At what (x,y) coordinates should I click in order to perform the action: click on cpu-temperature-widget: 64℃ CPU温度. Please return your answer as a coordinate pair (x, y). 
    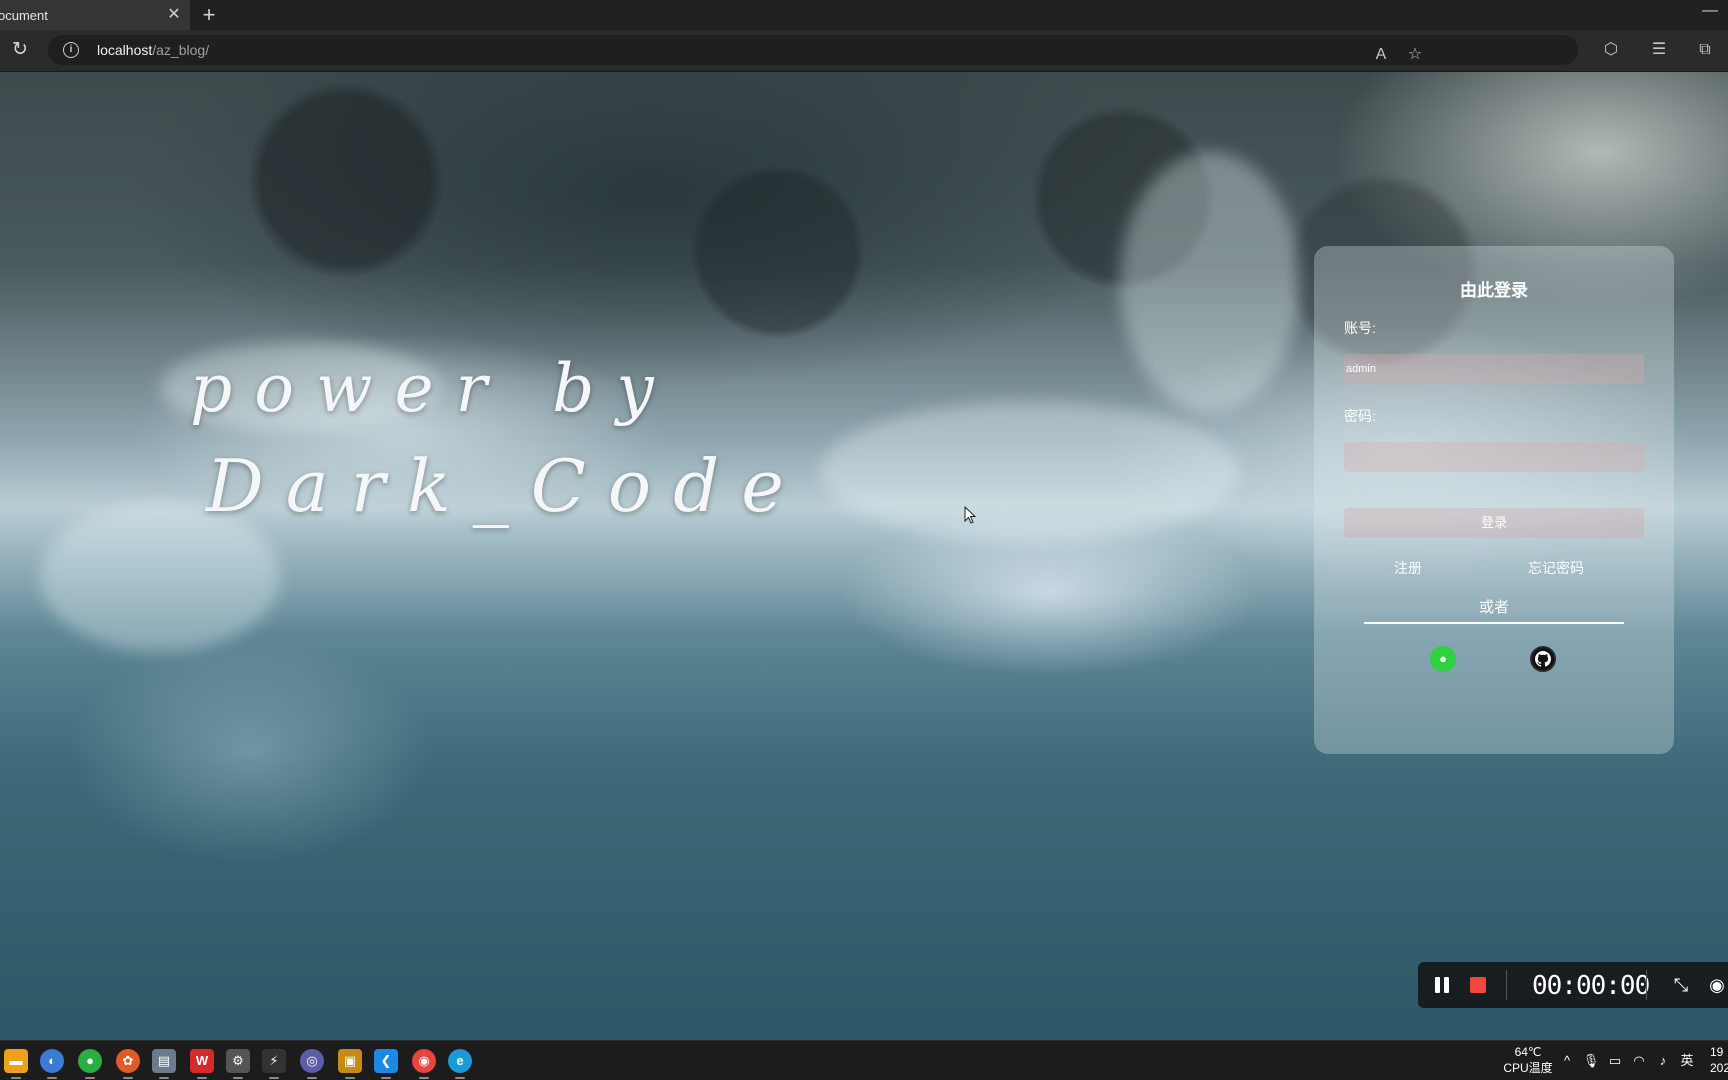
    Looking at the image, I should click on (1528, 1060).